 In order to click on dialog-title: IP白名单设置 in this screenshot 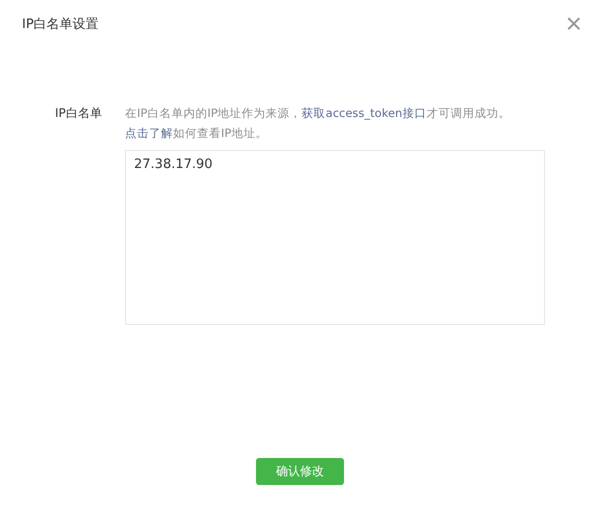, I will do `click(60, 24)`.